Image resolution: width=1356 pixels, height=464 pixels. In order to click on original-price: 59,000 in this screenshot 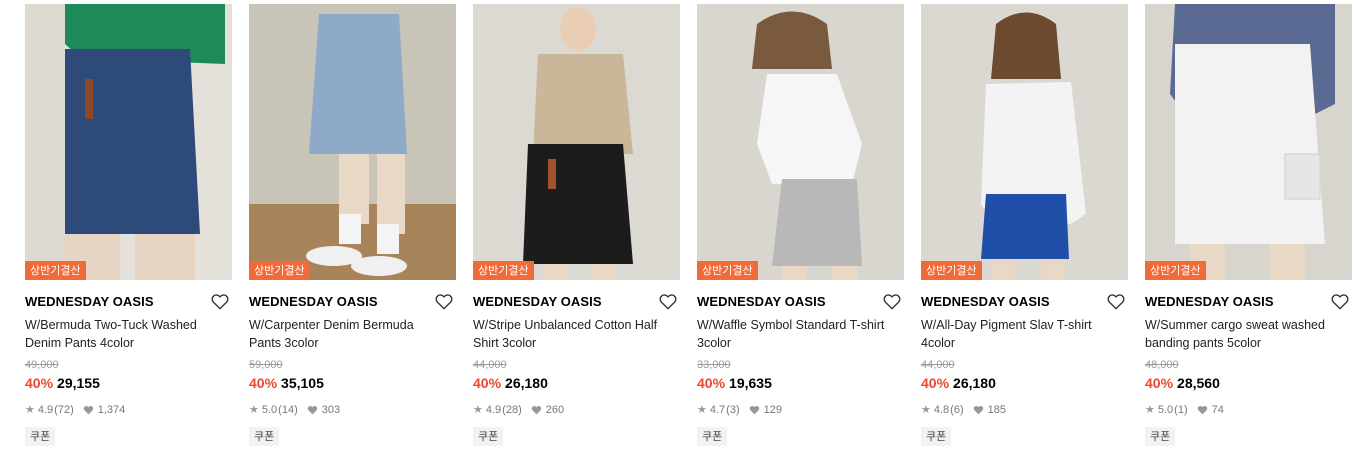, I will do `click(266, 365)`.